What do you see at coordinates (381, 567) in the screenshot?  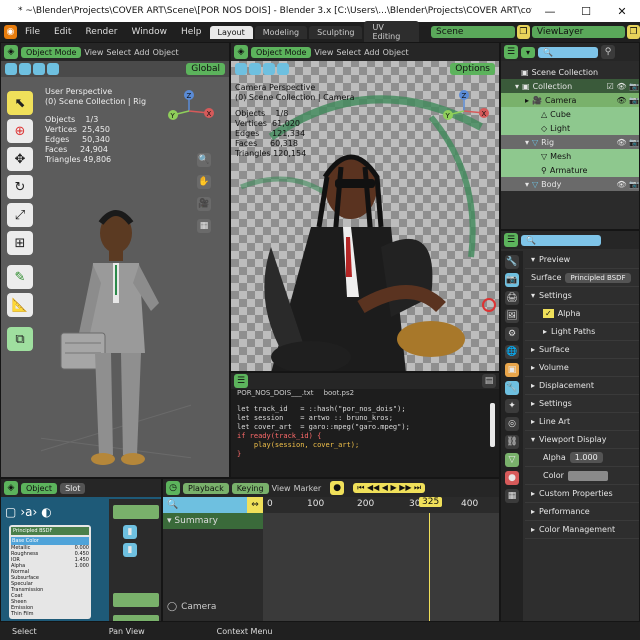 I see `dopesheet-area` at bounding box center [381, 567].